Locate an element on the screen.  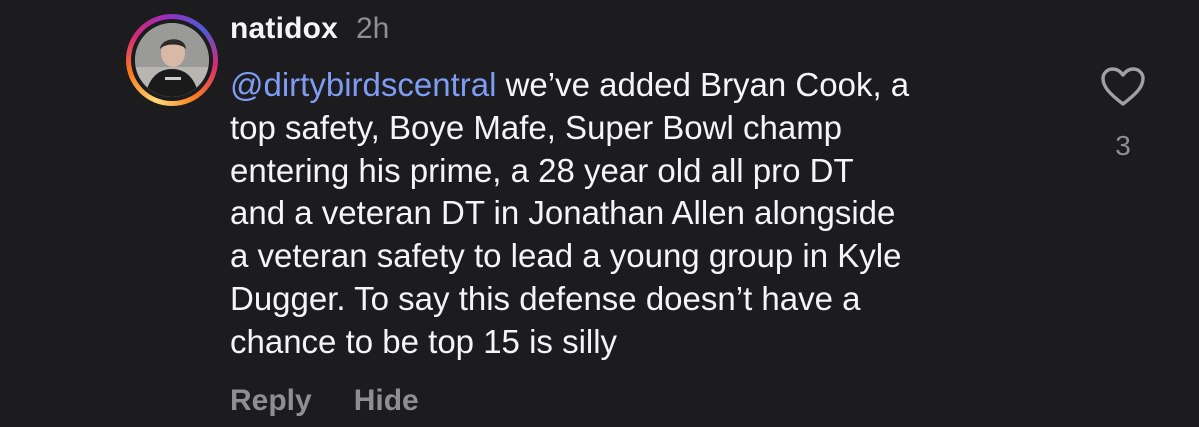
avatar-frame is located at coordinates (172, 60).